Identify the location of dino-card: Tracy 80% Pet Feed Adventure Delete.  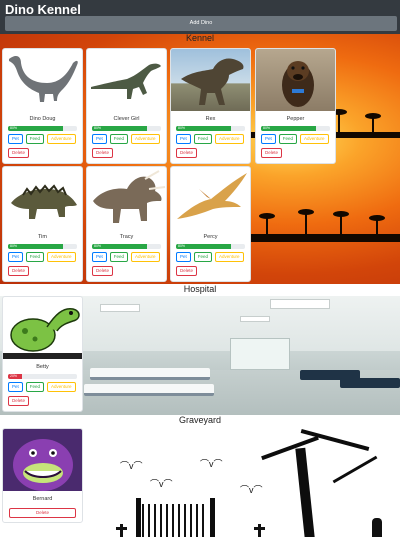
(126, 224).